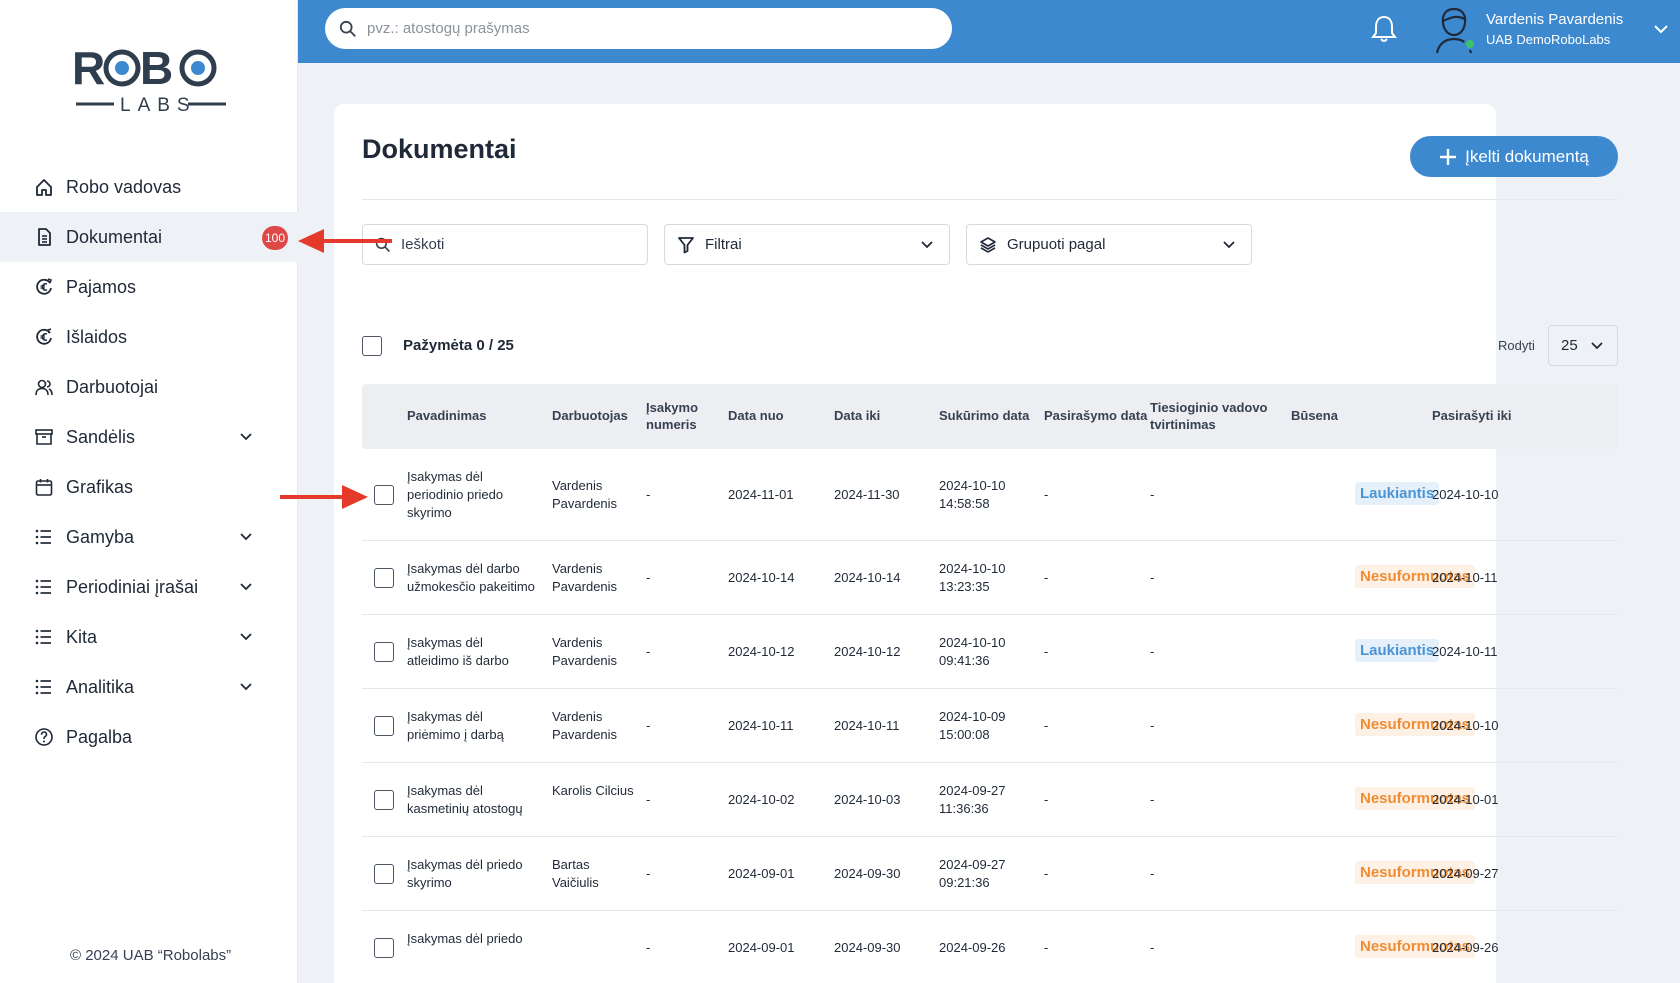 Image resolution: width=1680 pixels, height=983 pixels. I want to click on column-header: Tiesioginio vadovo tvirtinimas, so click(1215, 416).